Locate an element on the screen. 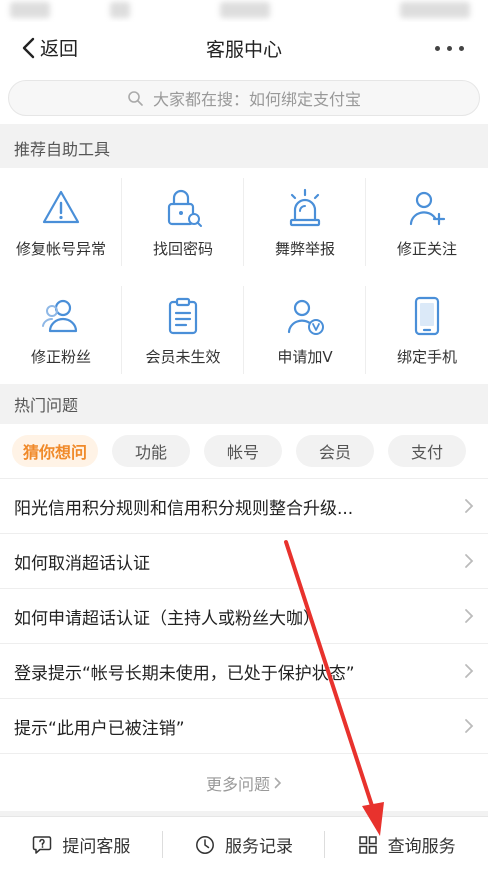 The height and width of the screenshot is (872, 488). tool-membership-inactive: 会员未生效 is located at coordinates (183, 330).